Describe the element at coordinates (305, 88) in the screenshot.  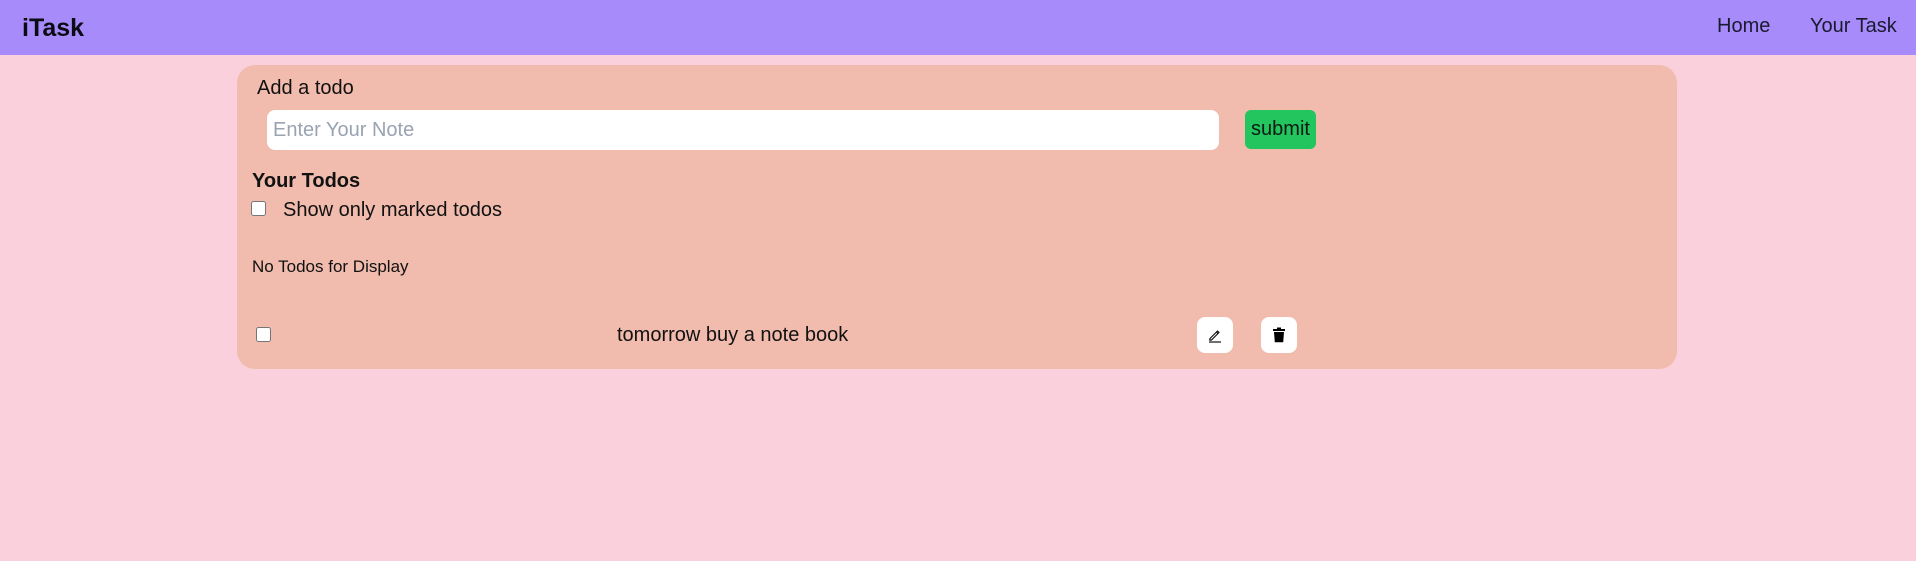
I see `add-todo-title: Add a todo` at that location.